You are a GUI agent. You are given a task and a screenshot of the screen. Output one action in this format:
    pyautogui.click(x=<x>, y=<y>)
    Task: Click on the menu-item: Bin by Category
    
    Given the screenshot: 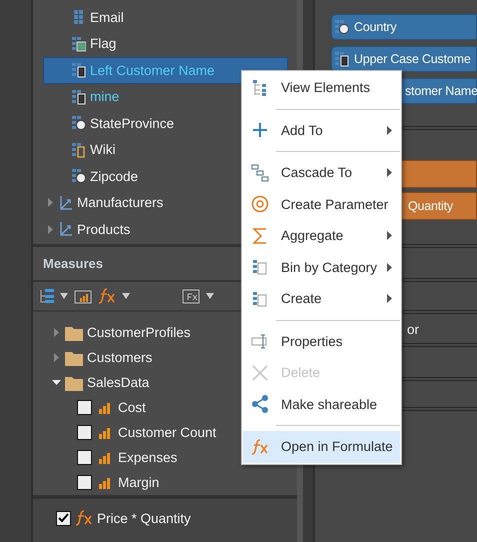 What is the action you would take?
    pyautogui.click(x=321, y=267)
    